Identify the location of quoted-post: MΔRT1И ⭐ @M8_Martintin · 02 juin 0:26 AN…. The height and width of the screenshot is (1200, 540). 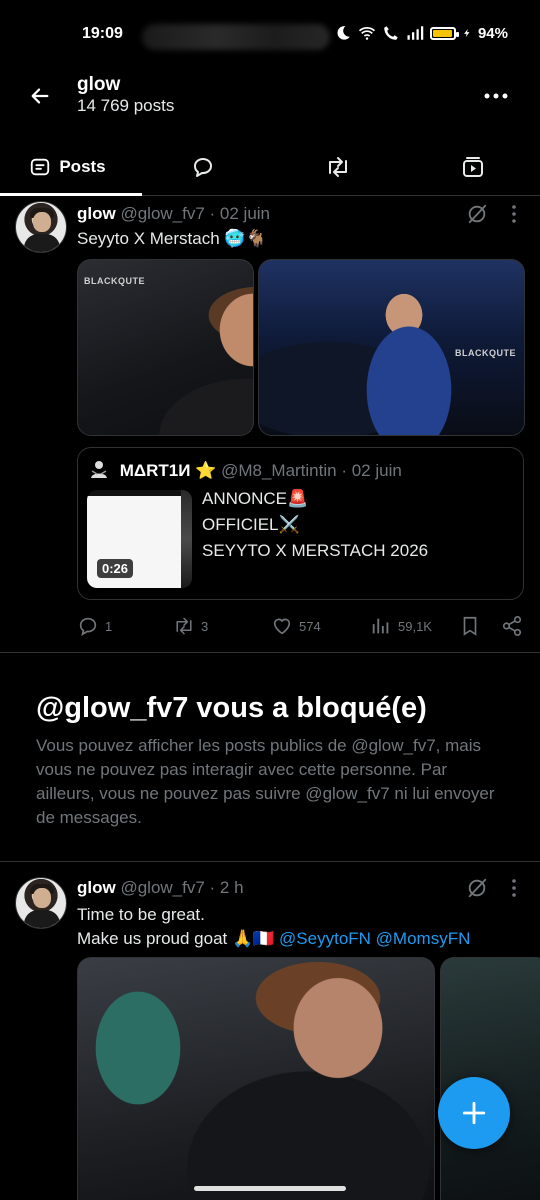
(300, 523).